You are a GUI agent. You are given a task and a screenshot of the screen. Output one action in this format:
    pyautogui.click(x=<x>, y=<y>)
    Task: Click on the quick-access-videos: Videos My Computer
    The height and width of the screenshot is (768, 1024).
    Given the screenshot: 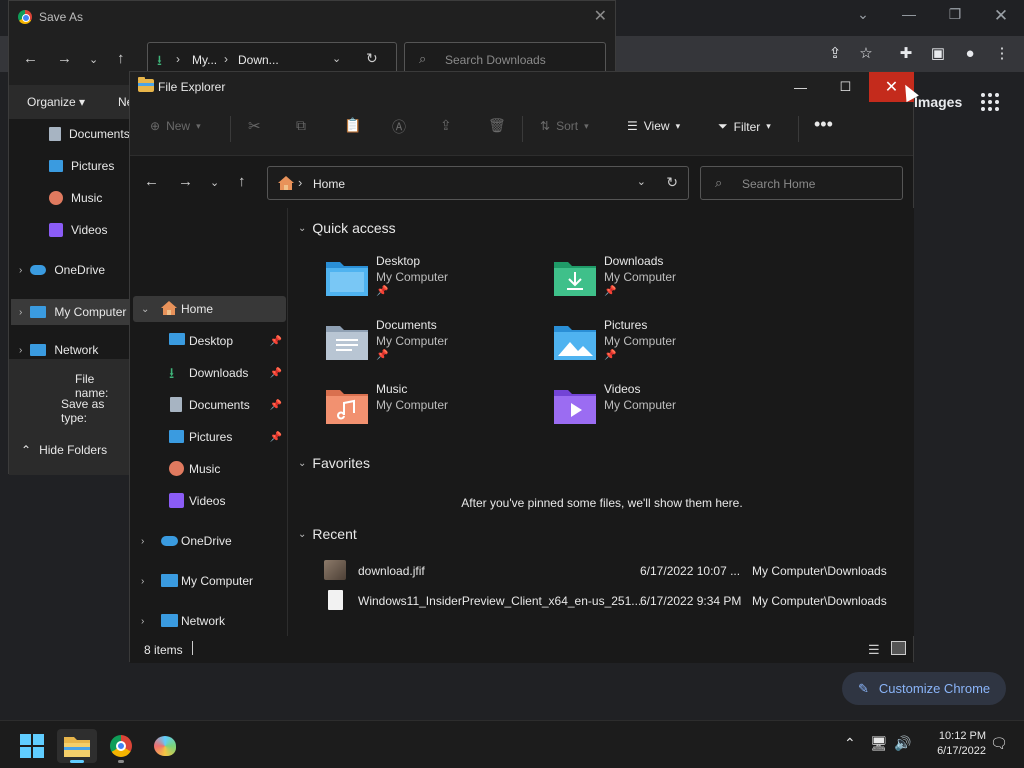 What is the action you would take?
    pyautogui.click(x=659, y=410)
    